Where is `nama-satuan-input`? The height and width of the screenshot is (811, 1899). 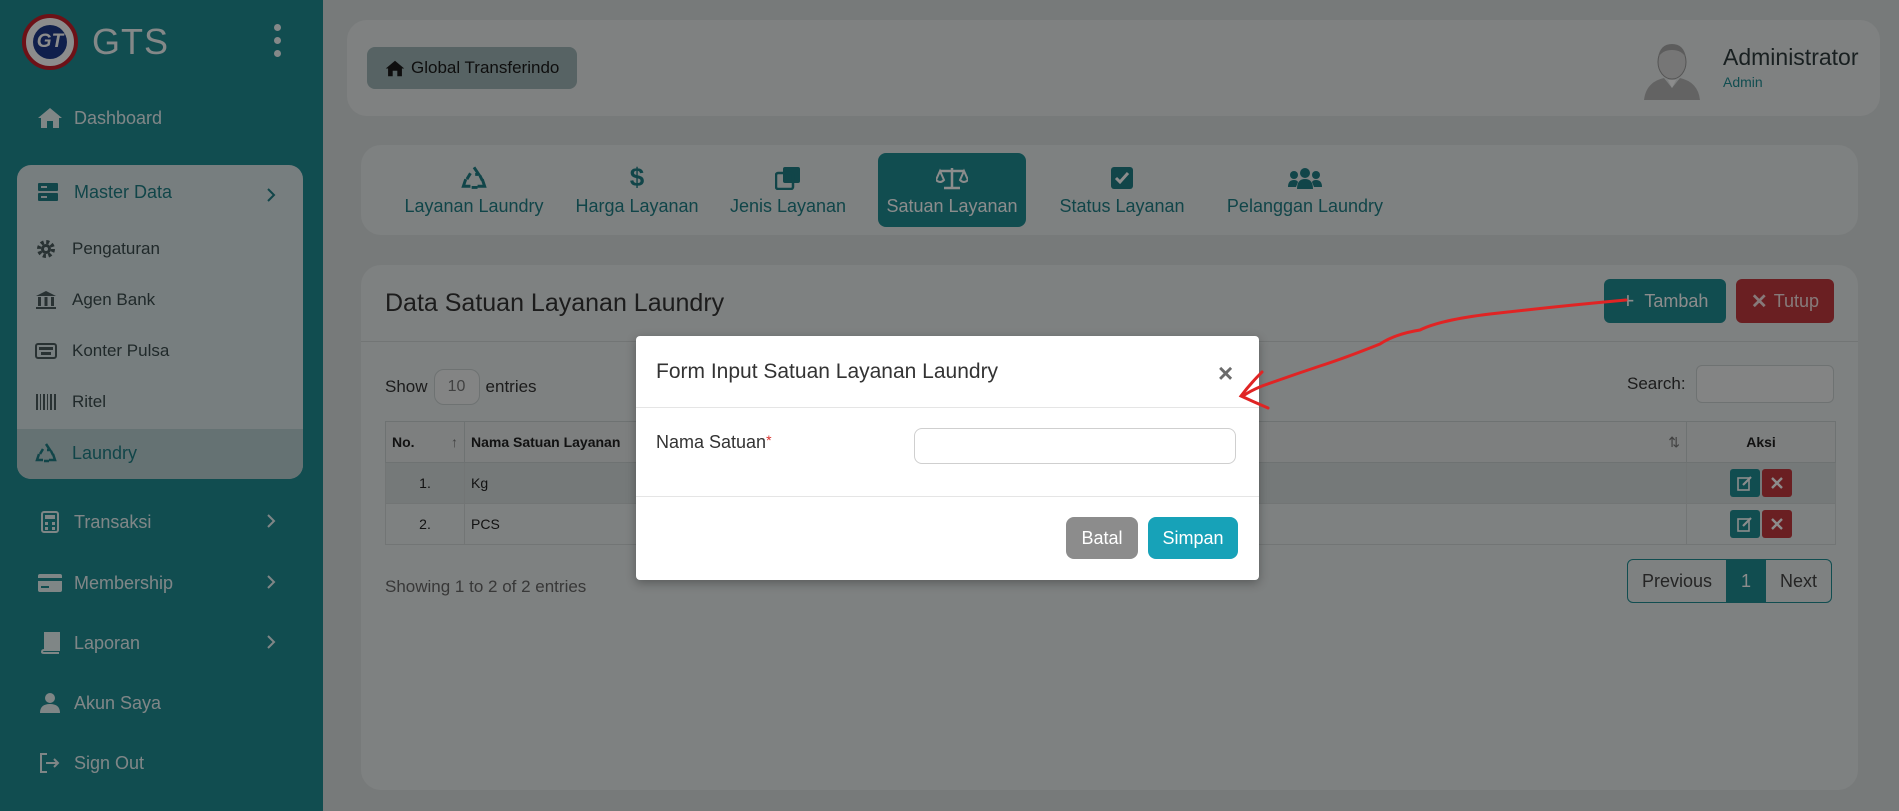
nama-satuan-input is located at coordinates (1075, 446).